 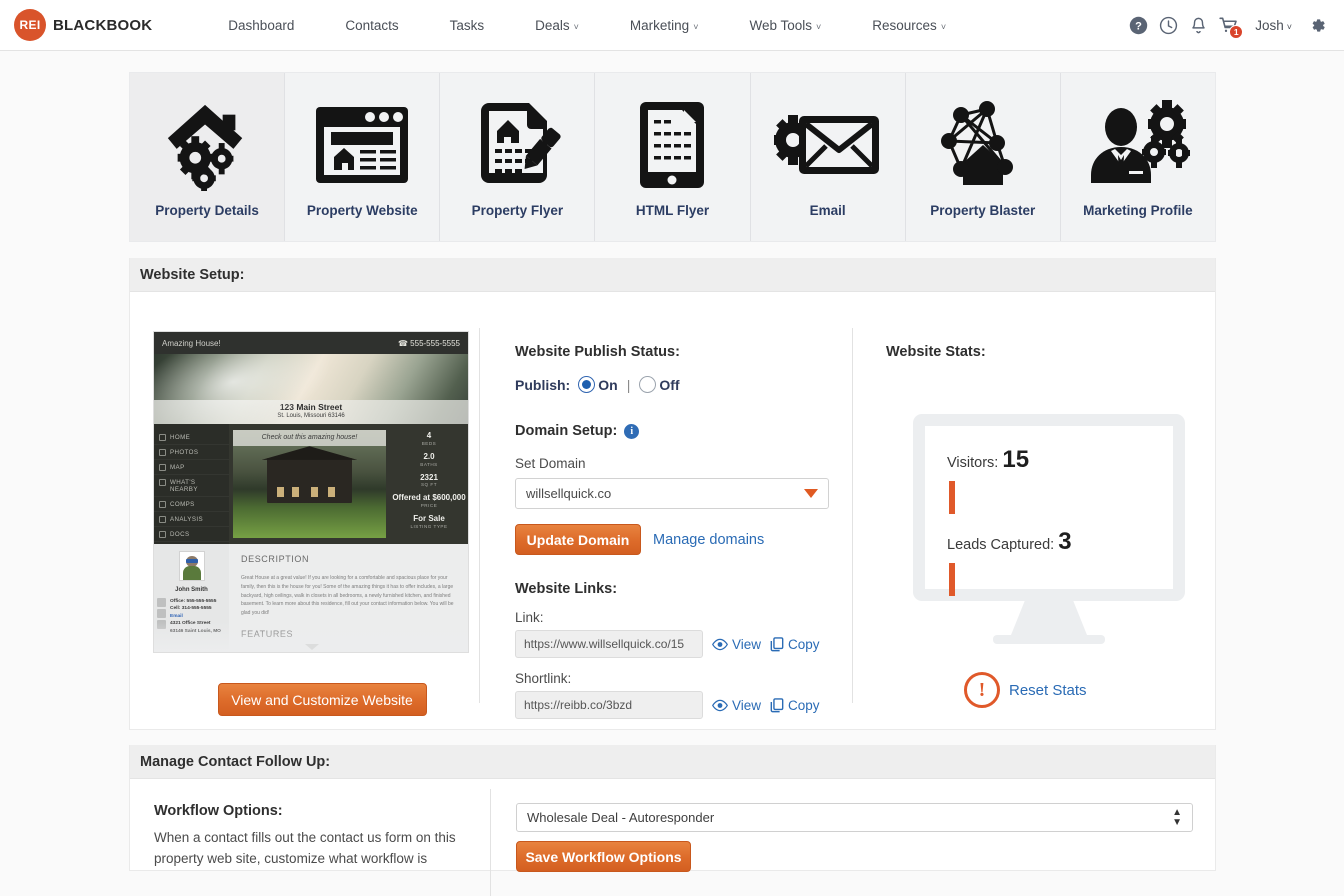 I want to click on publish-on-radio, so click(x=587, y=384).